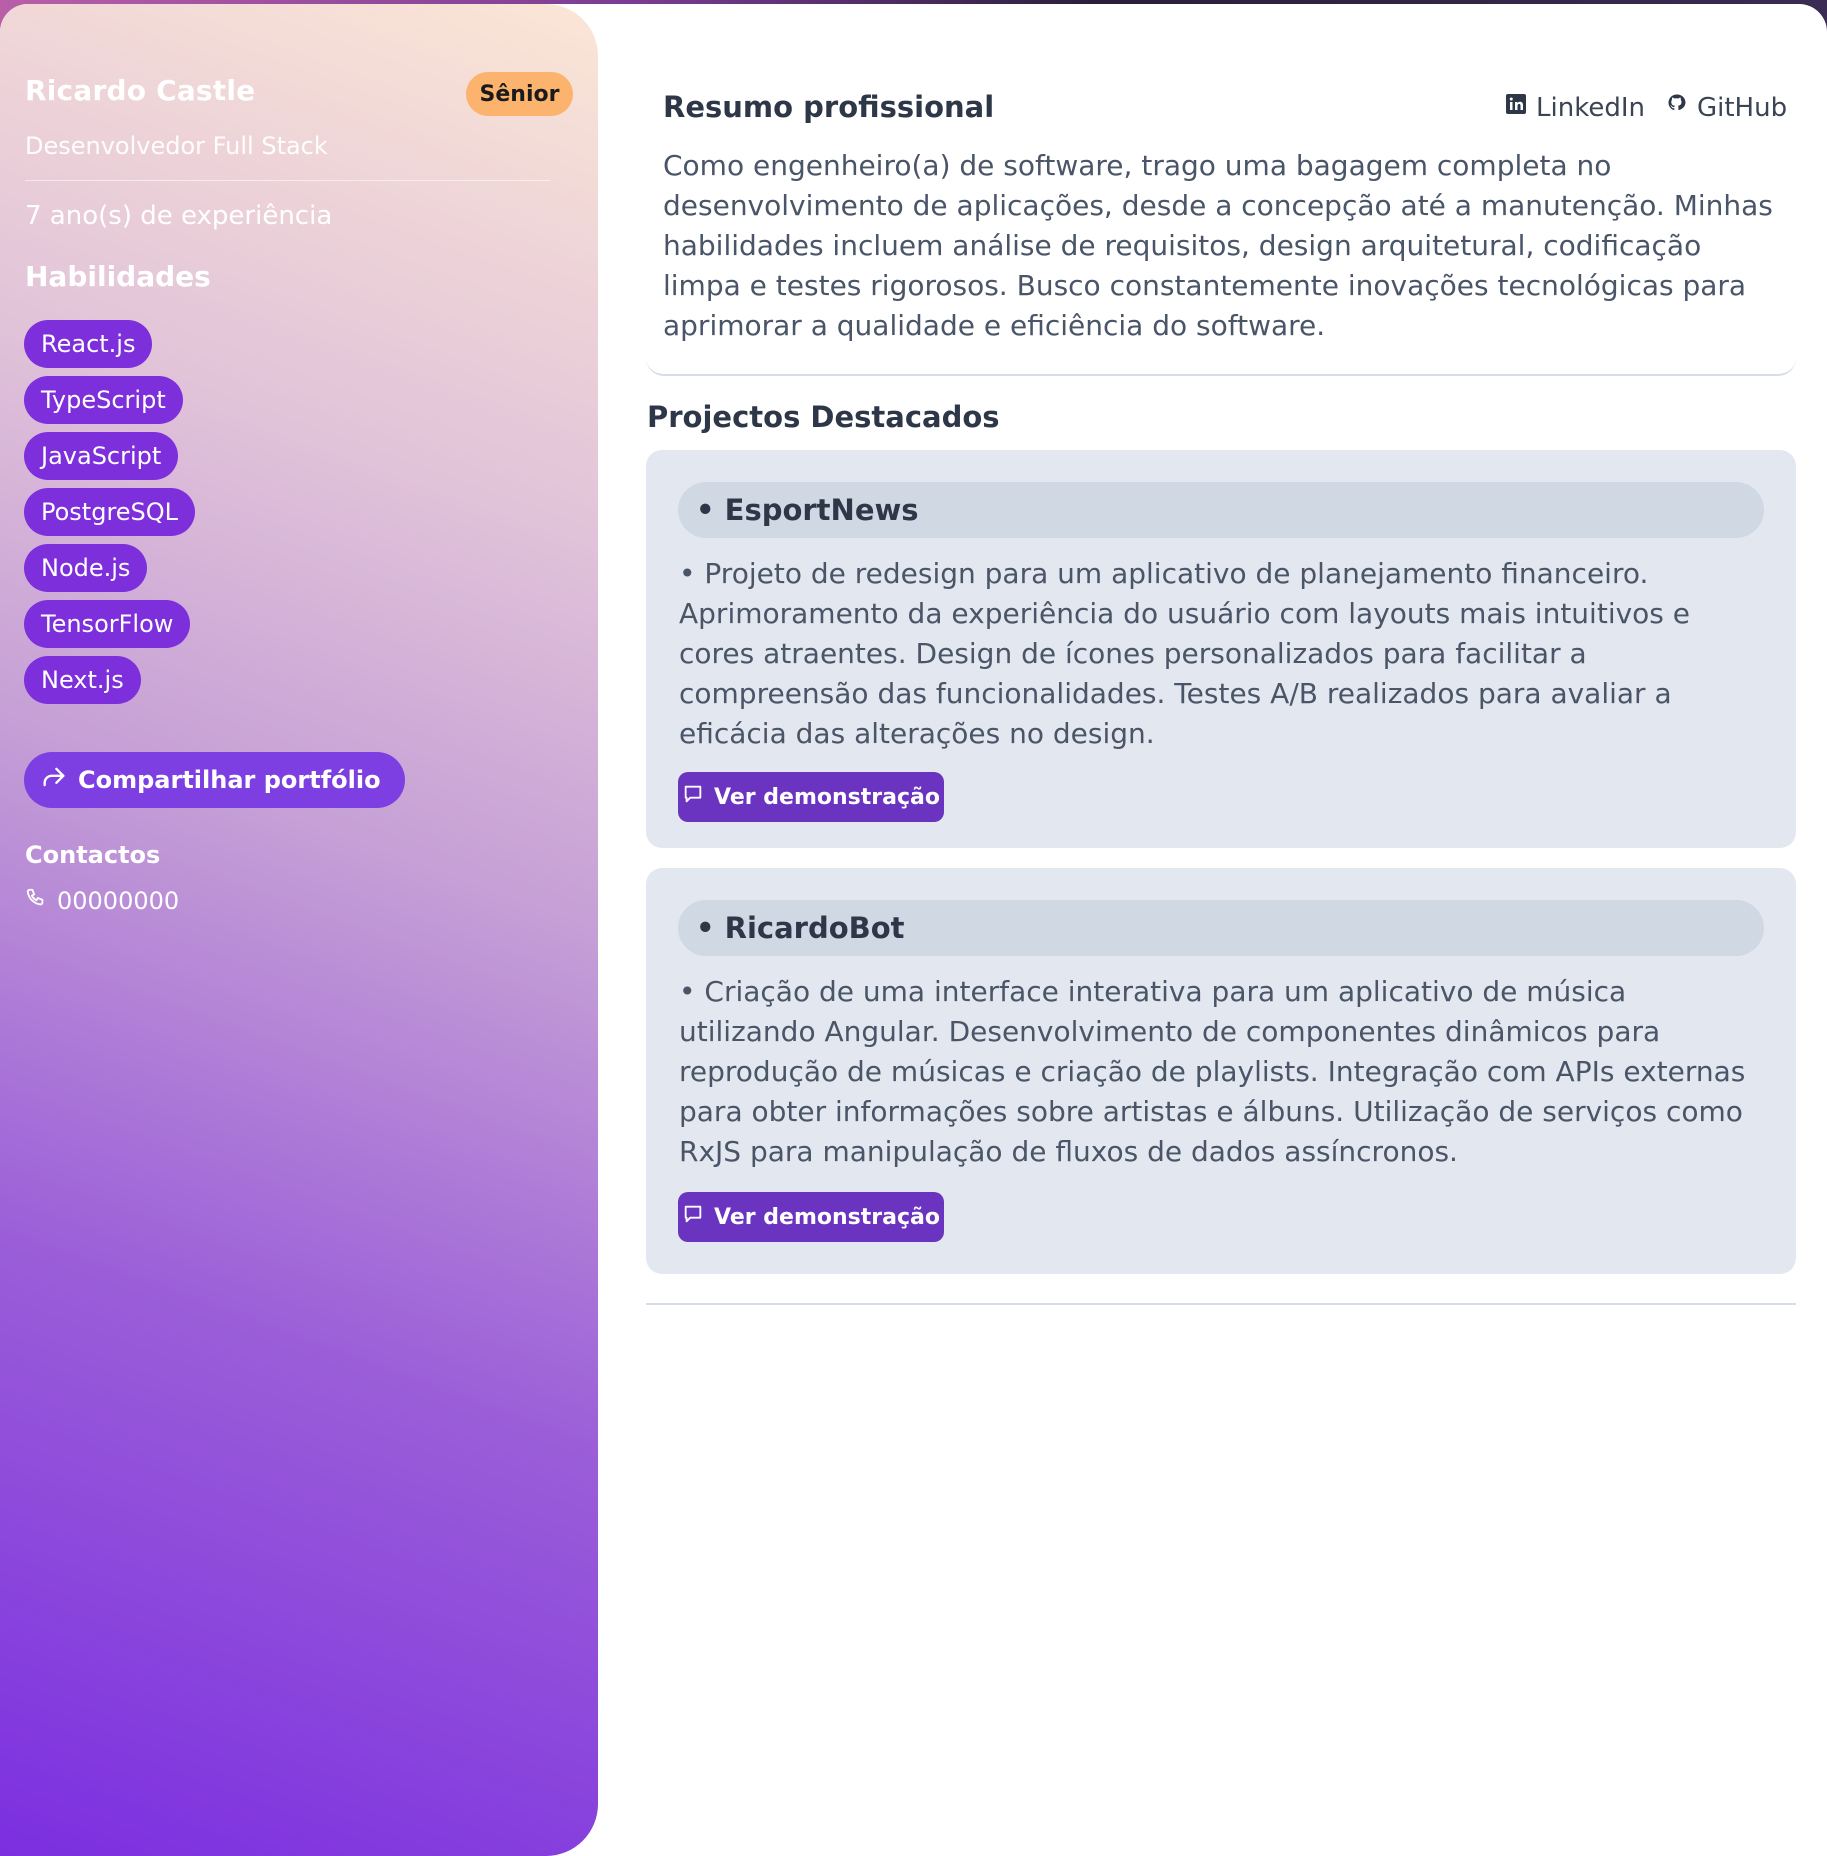 The width and height of the screenshot is (1827, 1856). What do you see at coordinates (118, 276) in the screenshot?
I see `skills-title: Habilidades` at bounding box center [118, 276].